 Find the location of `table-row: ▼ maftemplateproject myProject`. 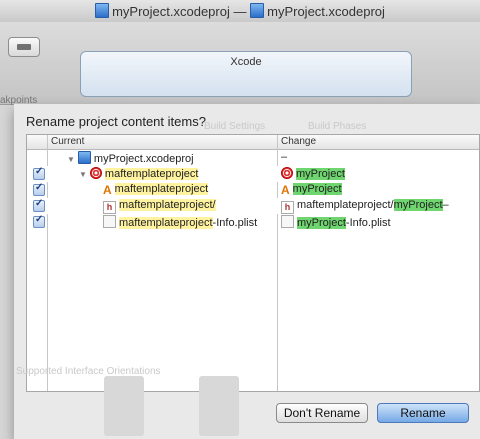

table-row: ▼ maftemplateproject myProject is located at coordinates (253, 174).